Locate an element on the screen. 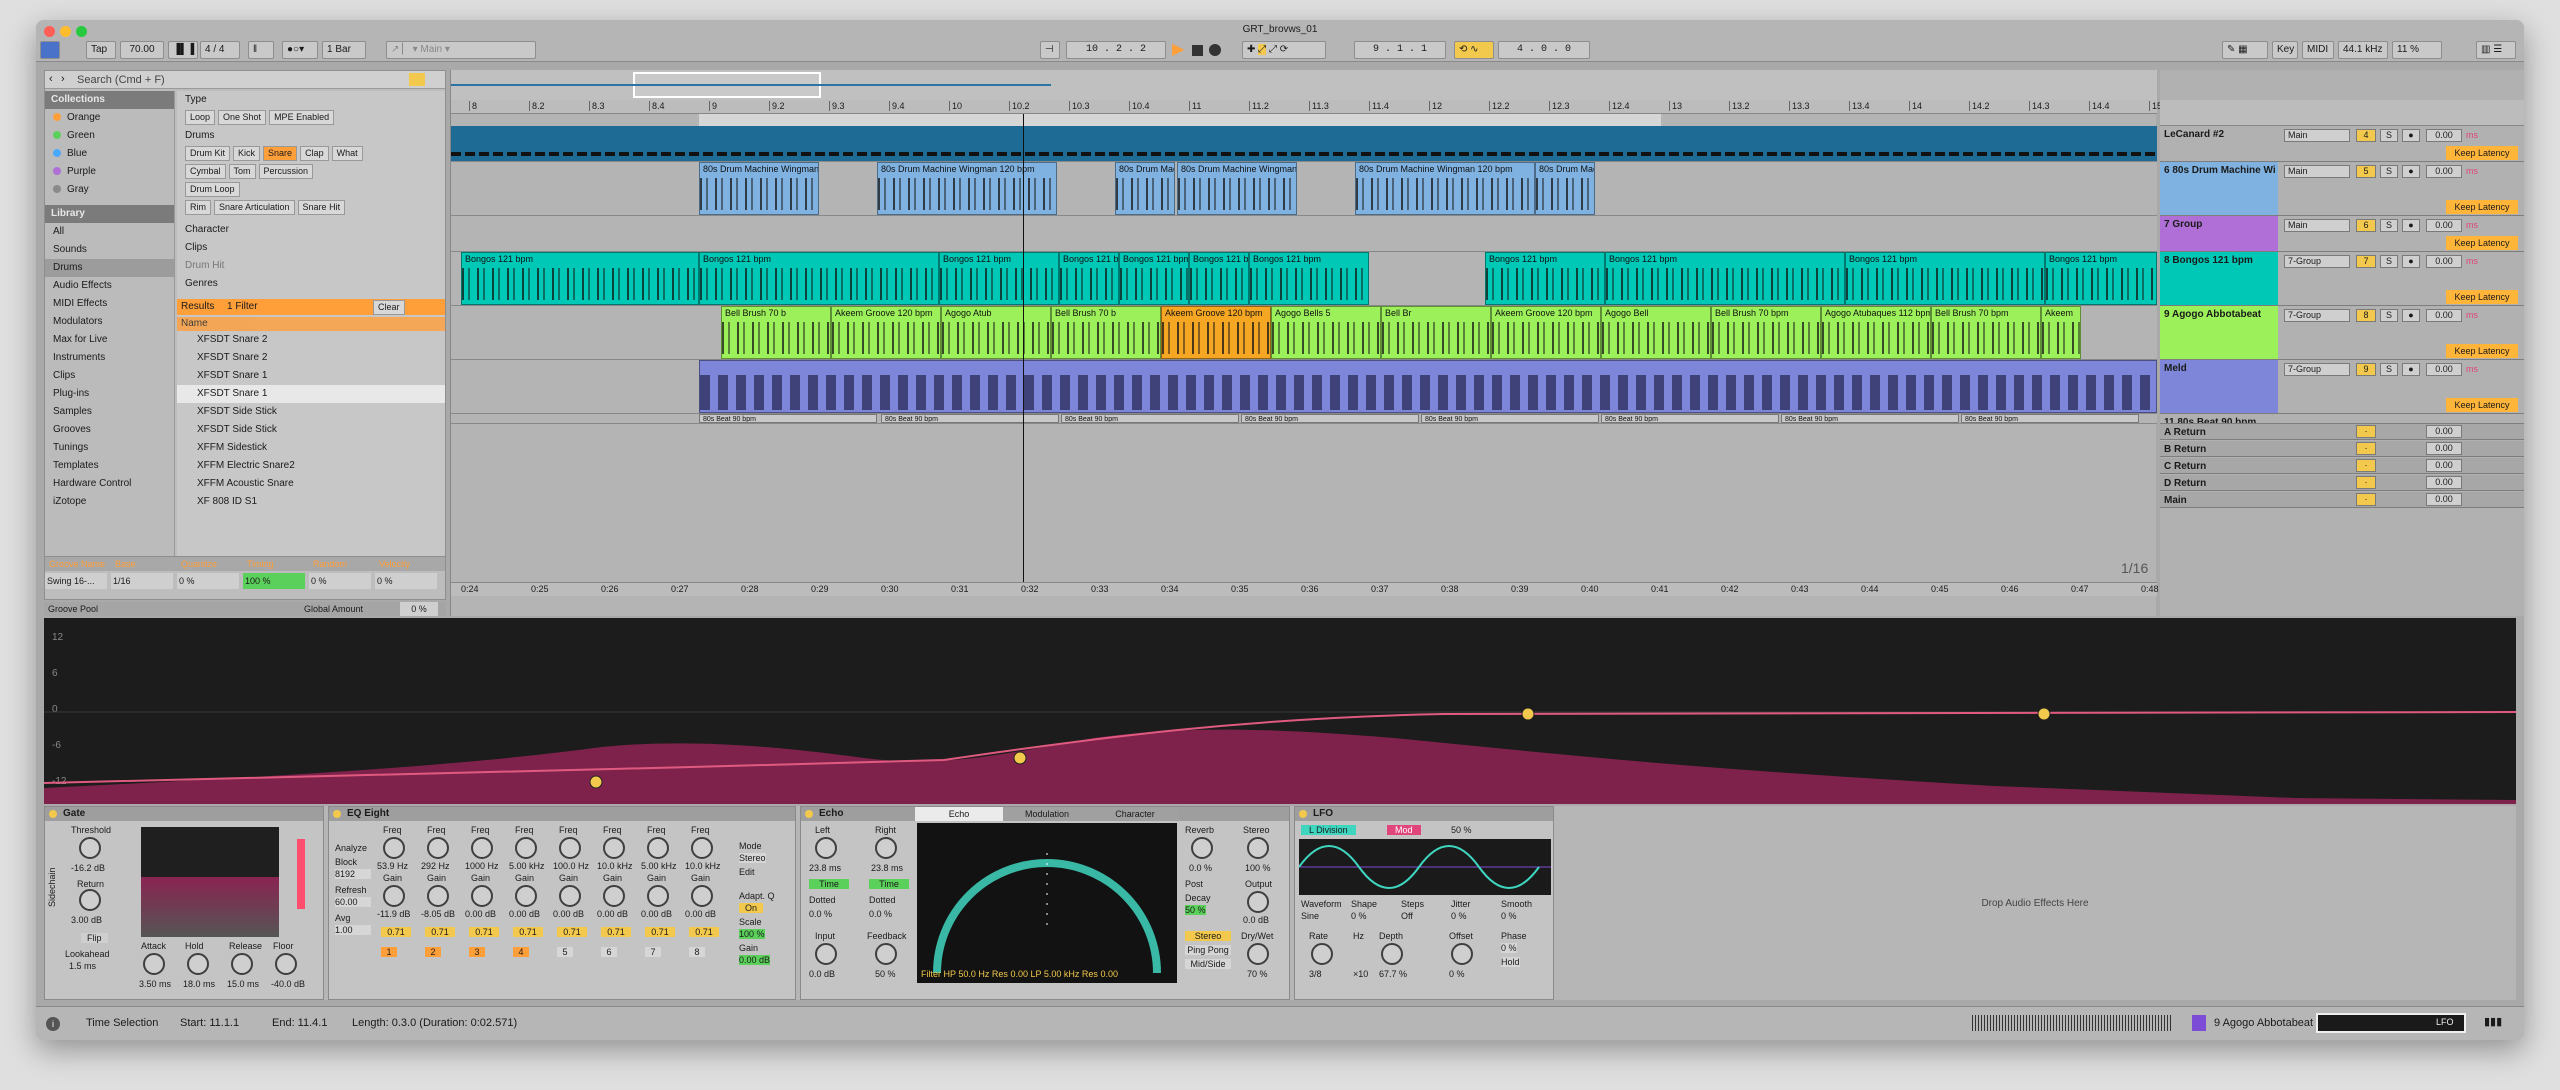  track-activator: 4 is located at coordinates (2366, 135).